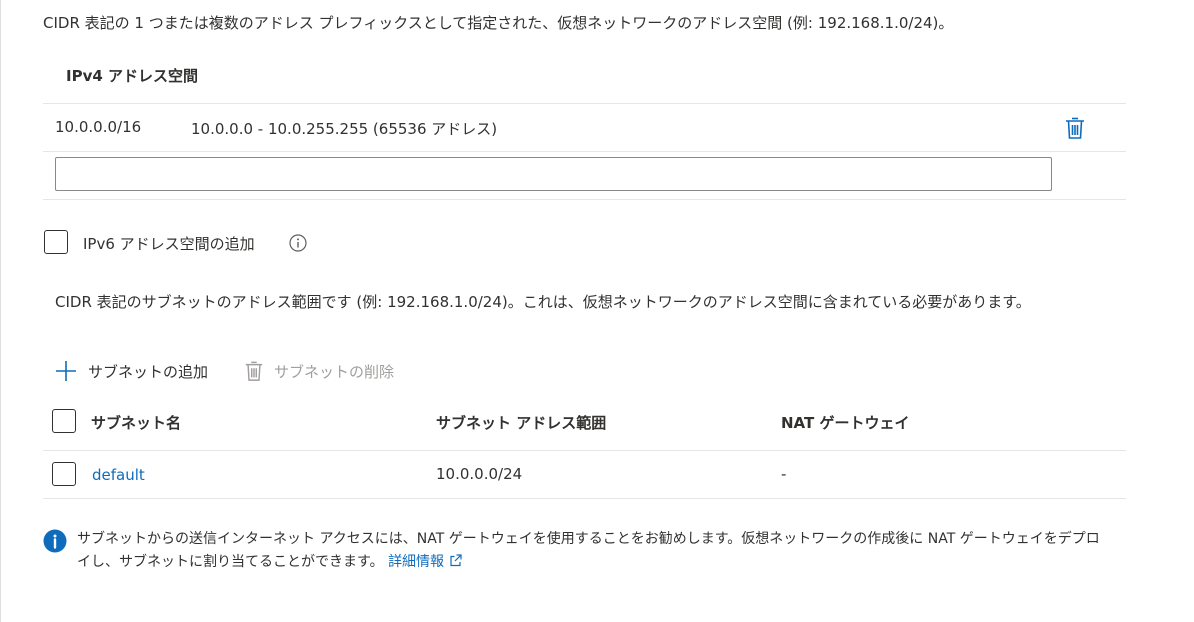 The image size is (1194, 622). What do you see at coordinates (64, 474) in the screenshot?
I see `subnet-row-checkbox` at bounding box center [64, 474].